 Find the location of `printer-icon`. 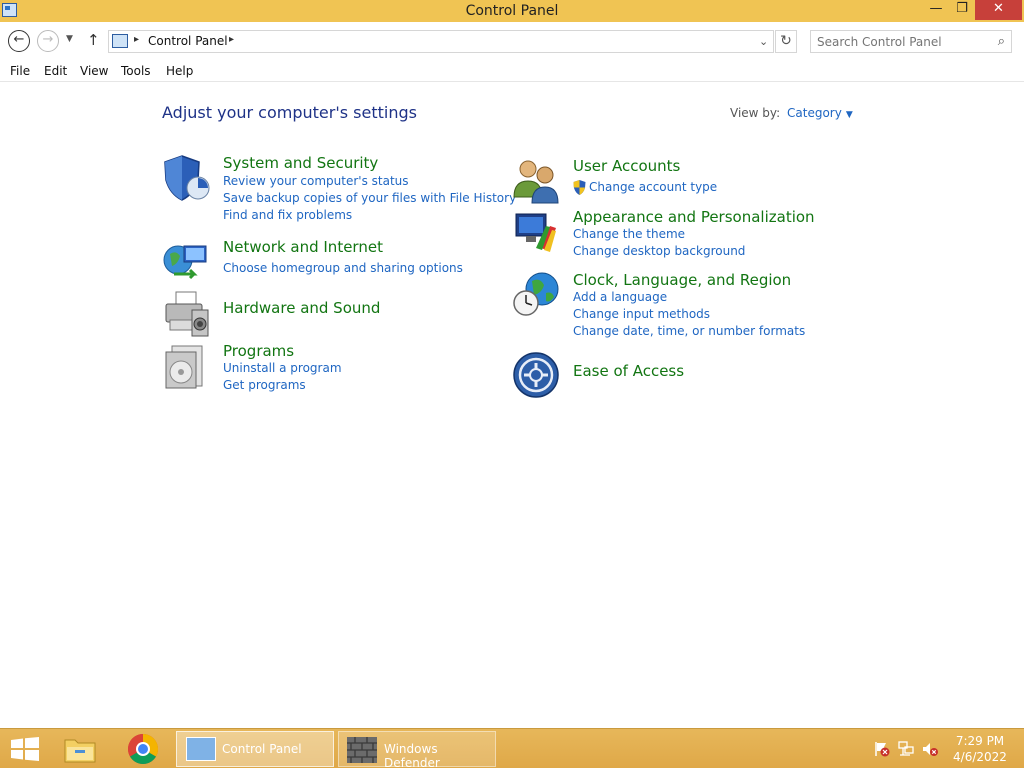

printer-icon is located at coordinates (186, 314).